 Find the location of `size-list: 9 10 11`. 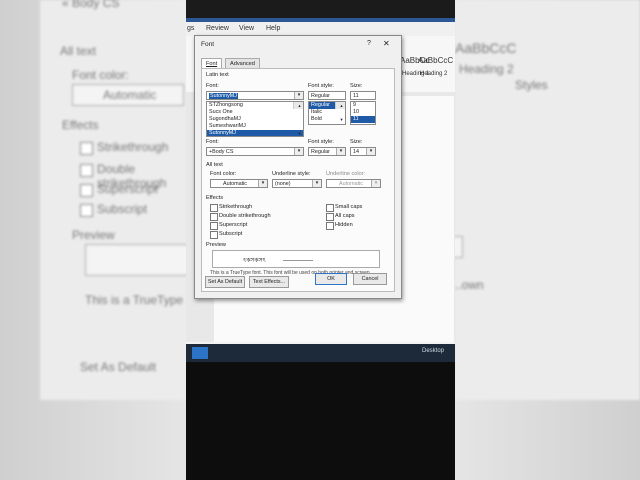

size-list: 9 10 11 is located at coordinates (363, 113).